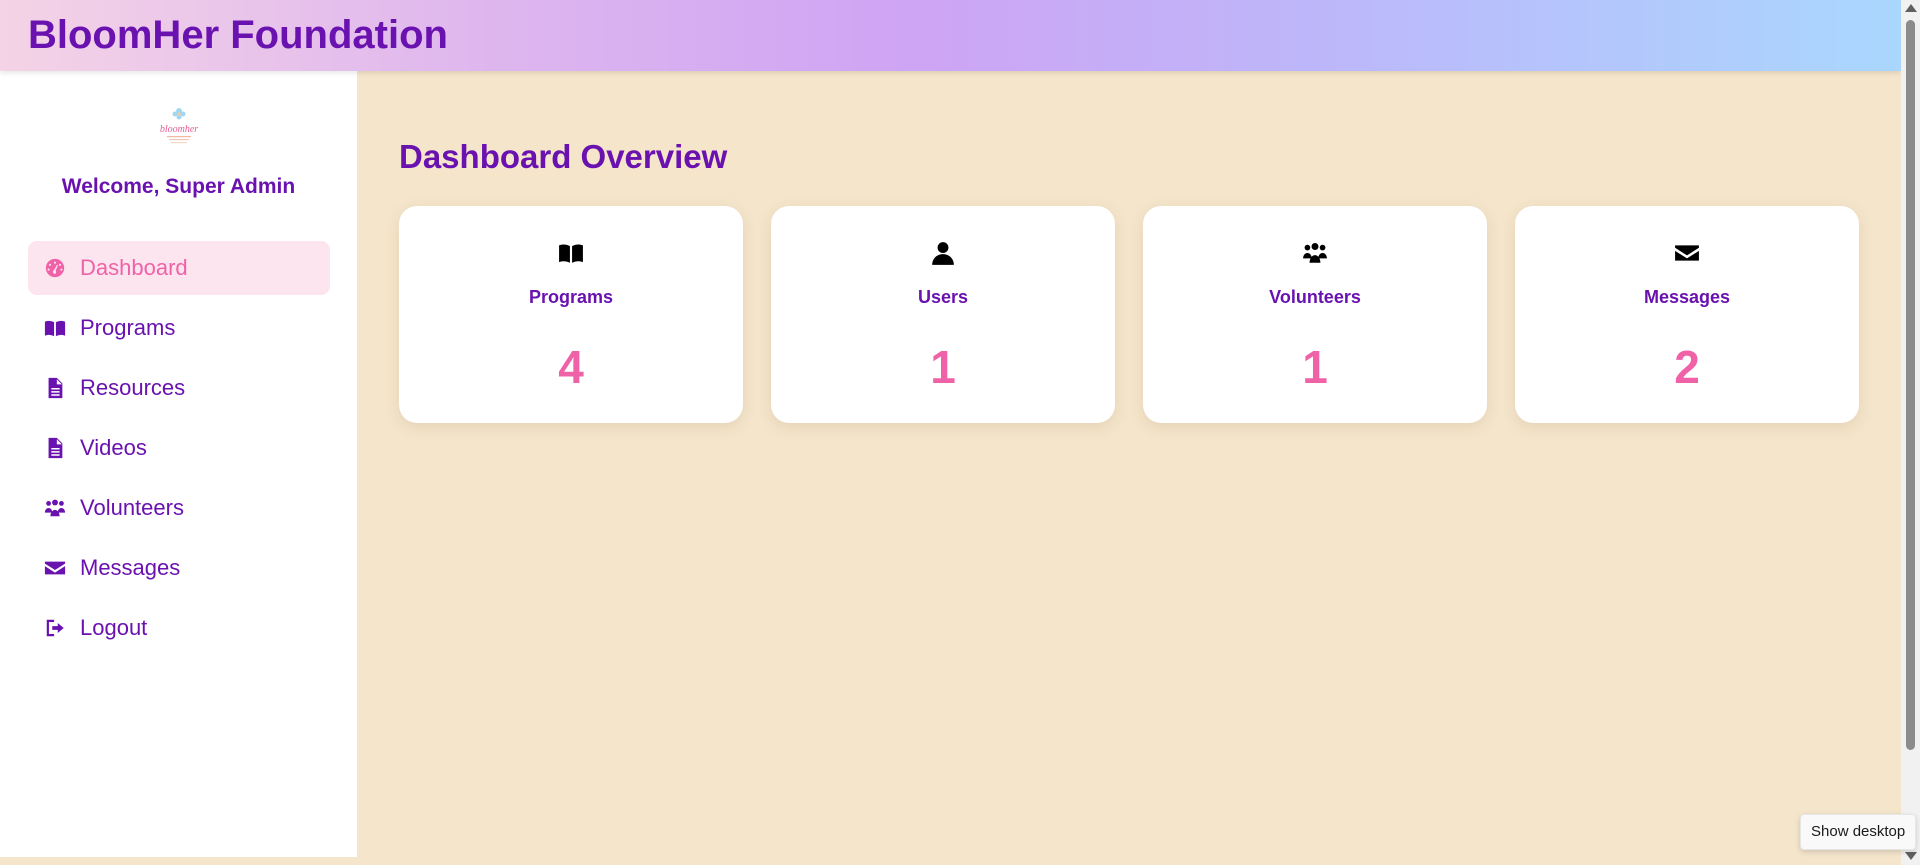  Describe the element at coordinates (1911, 856) in the screenshot. I see `scroll-down-icon` at that location.